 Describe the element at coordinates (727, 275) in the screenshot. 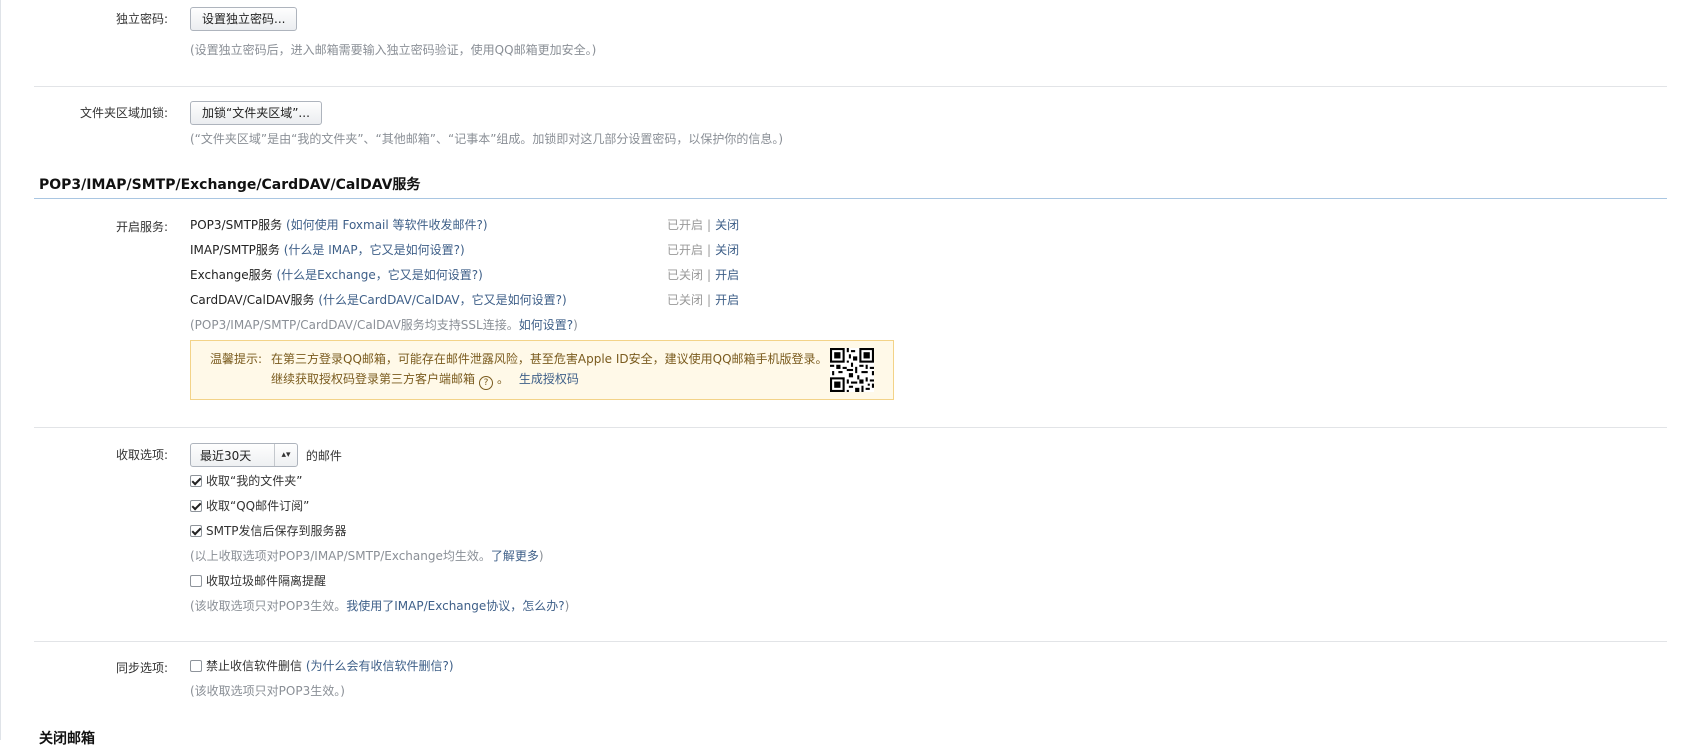

I see `open-exchange-link: 开启` at that location.